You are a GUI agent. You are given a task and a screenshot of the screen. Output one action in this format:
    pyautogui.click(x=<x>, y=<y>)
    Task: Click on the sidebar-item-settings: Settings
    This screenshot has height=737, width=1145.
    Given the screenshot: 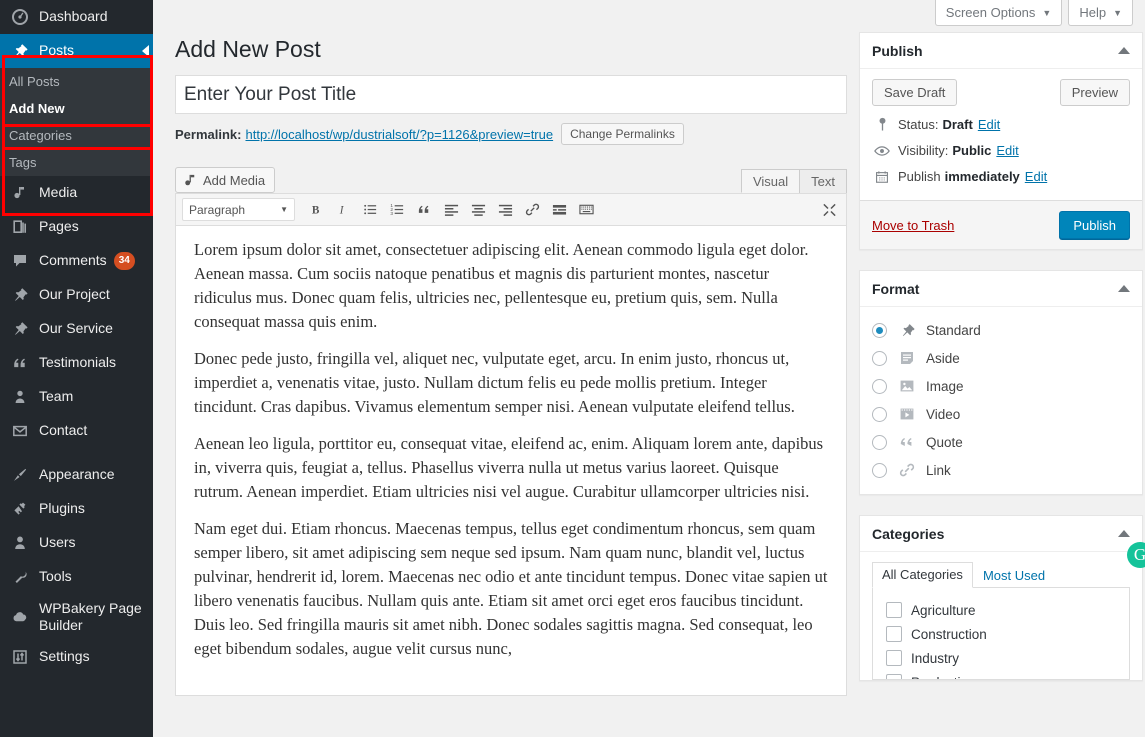 What is the action you would take?
    pyautogui.click(x=76, y=657)
    